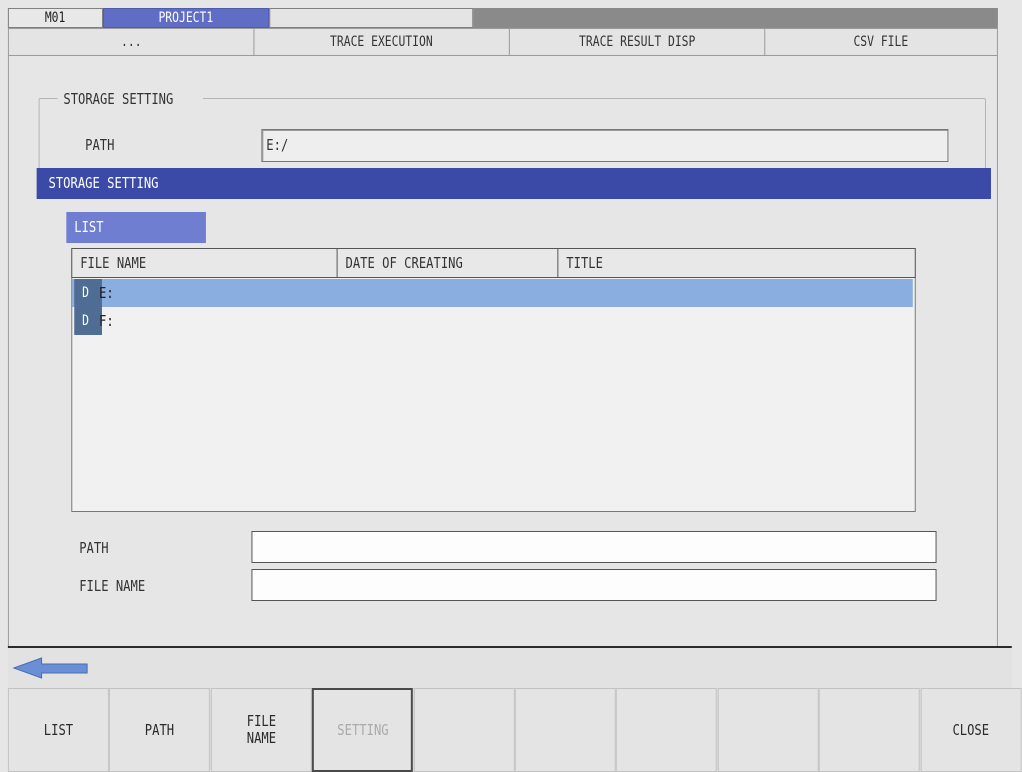  I want to click on file-name-field, so click(594, 585).